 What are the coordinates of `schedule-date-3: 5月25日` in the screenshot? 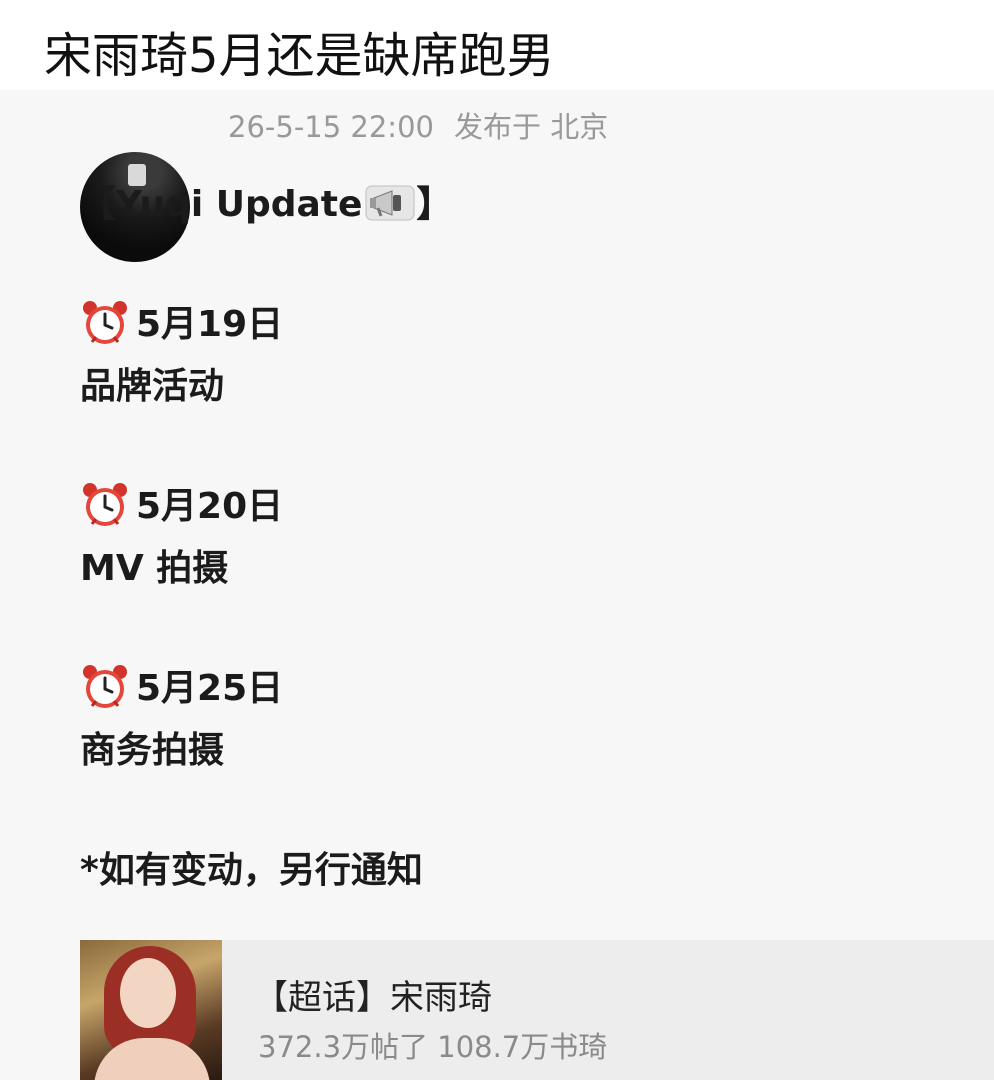 It's located at (266, 689).